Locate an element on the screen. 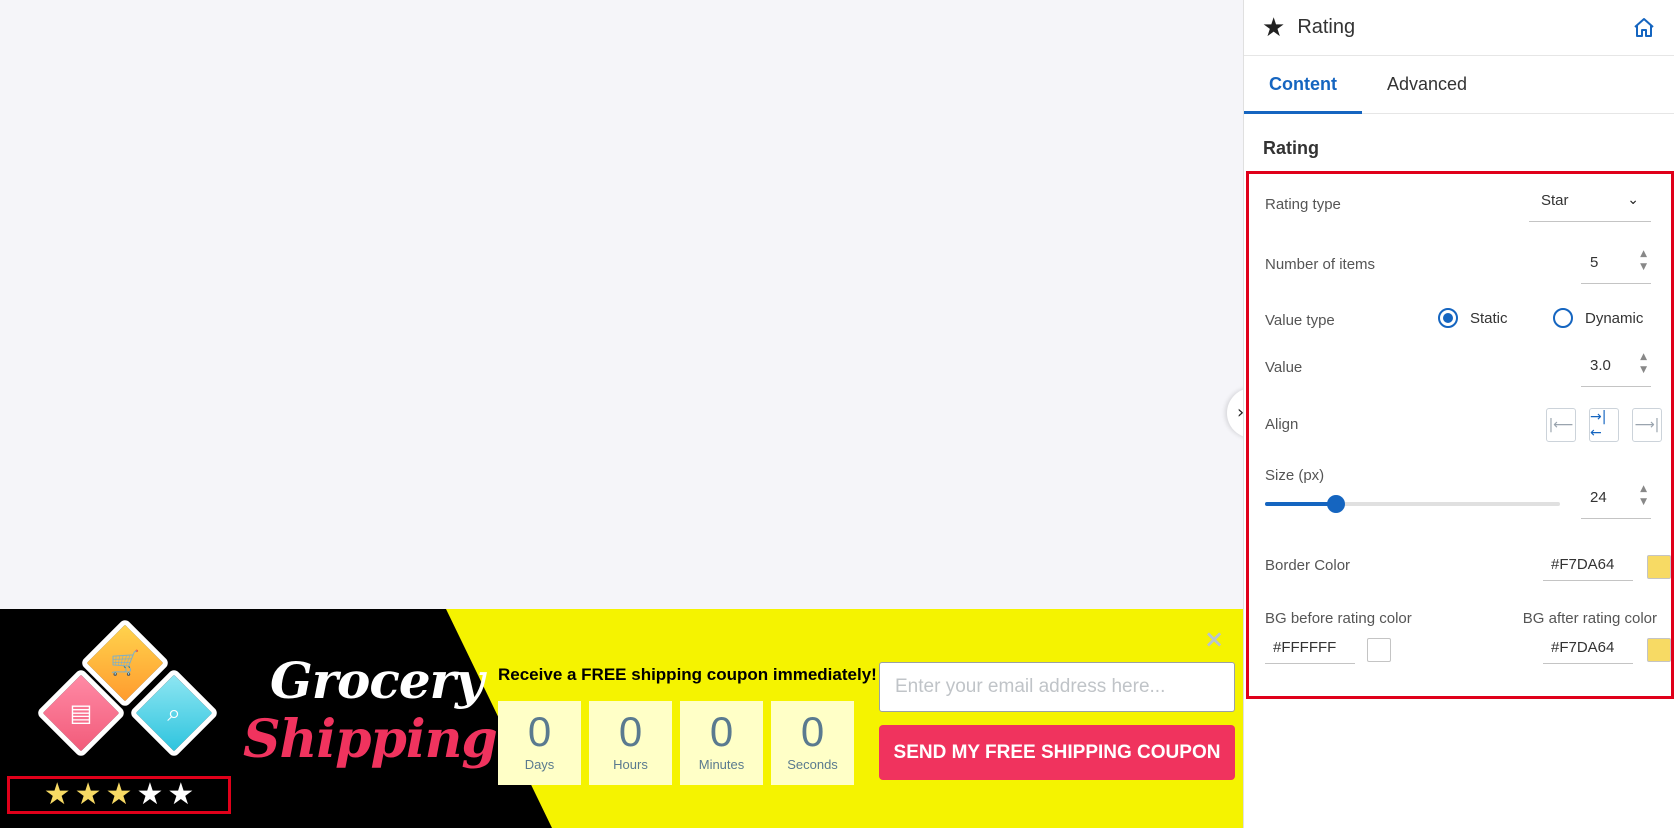 This screenshot has height=828, width=1674. value-type-label: Value type is located at coordinates (1300, 320).